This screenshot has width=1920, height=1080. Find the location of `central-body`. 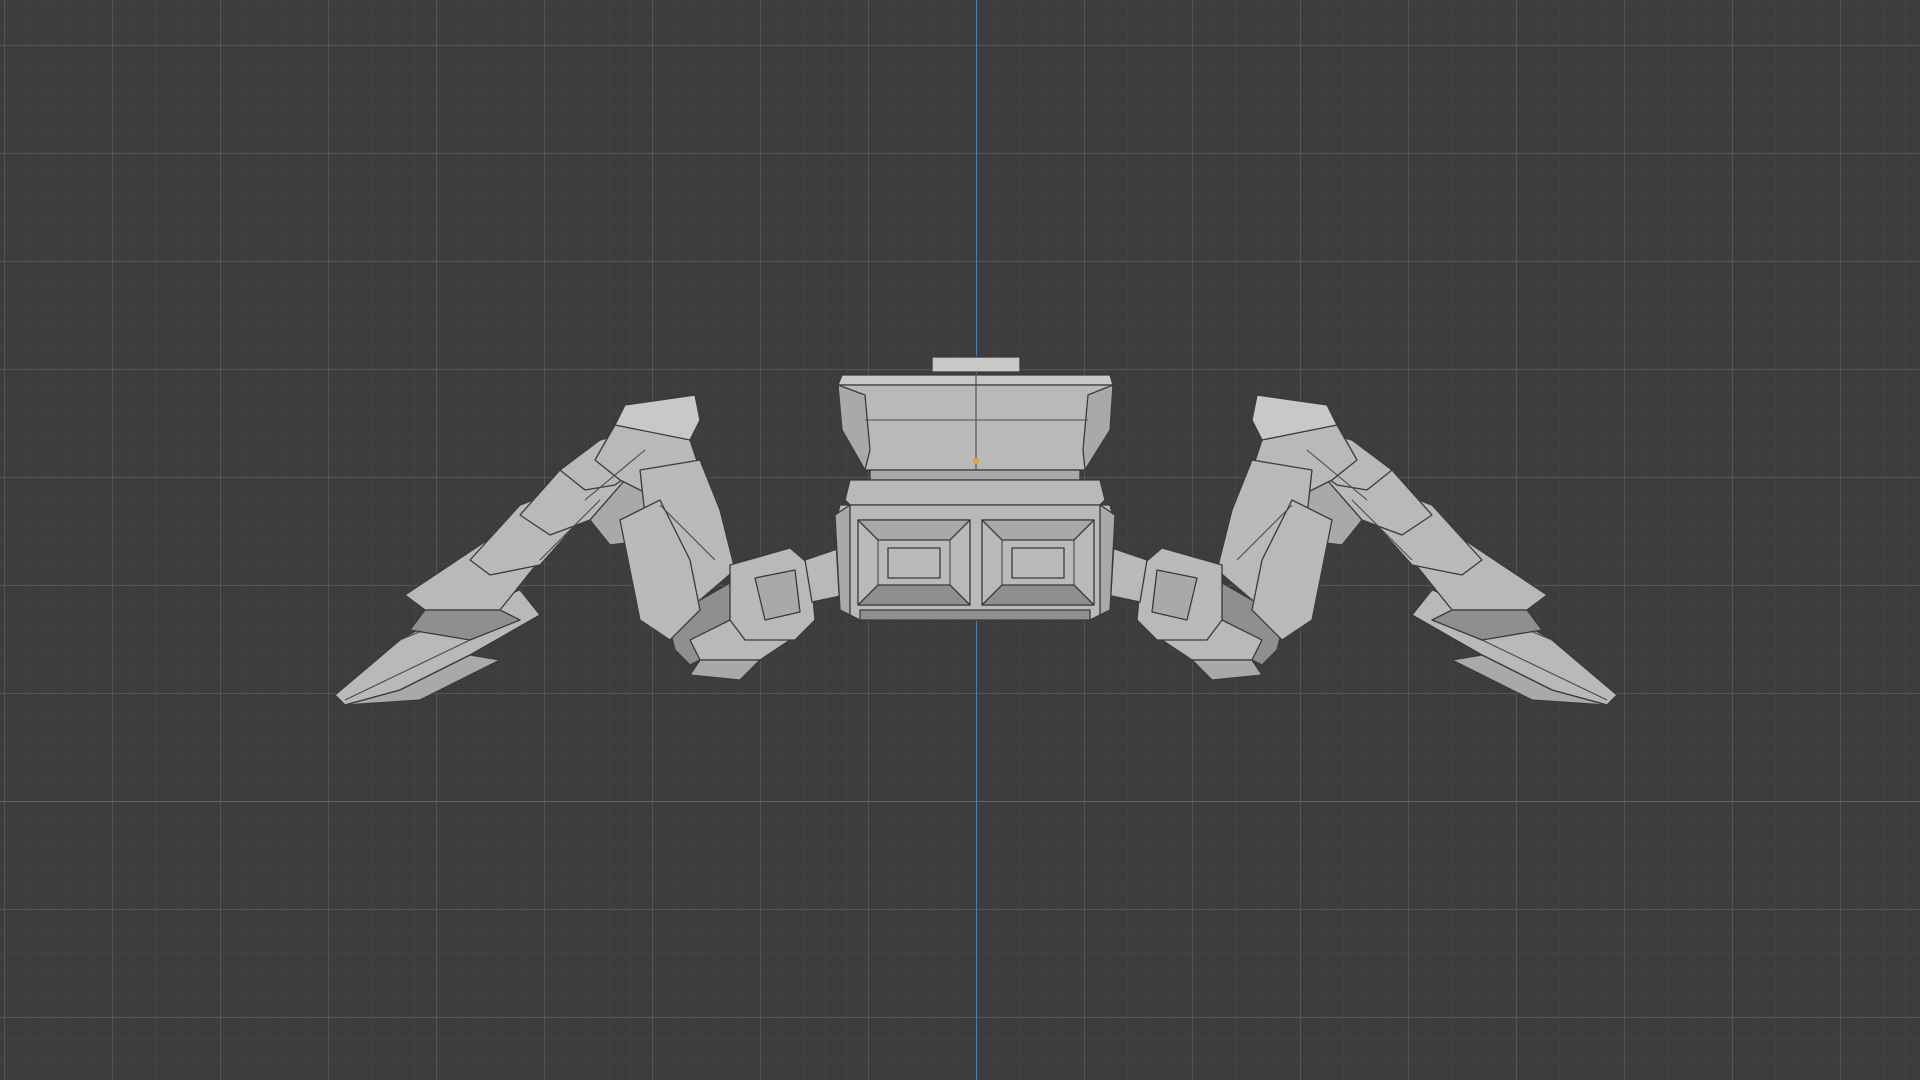

central-body is located at coordinates (975, 488).